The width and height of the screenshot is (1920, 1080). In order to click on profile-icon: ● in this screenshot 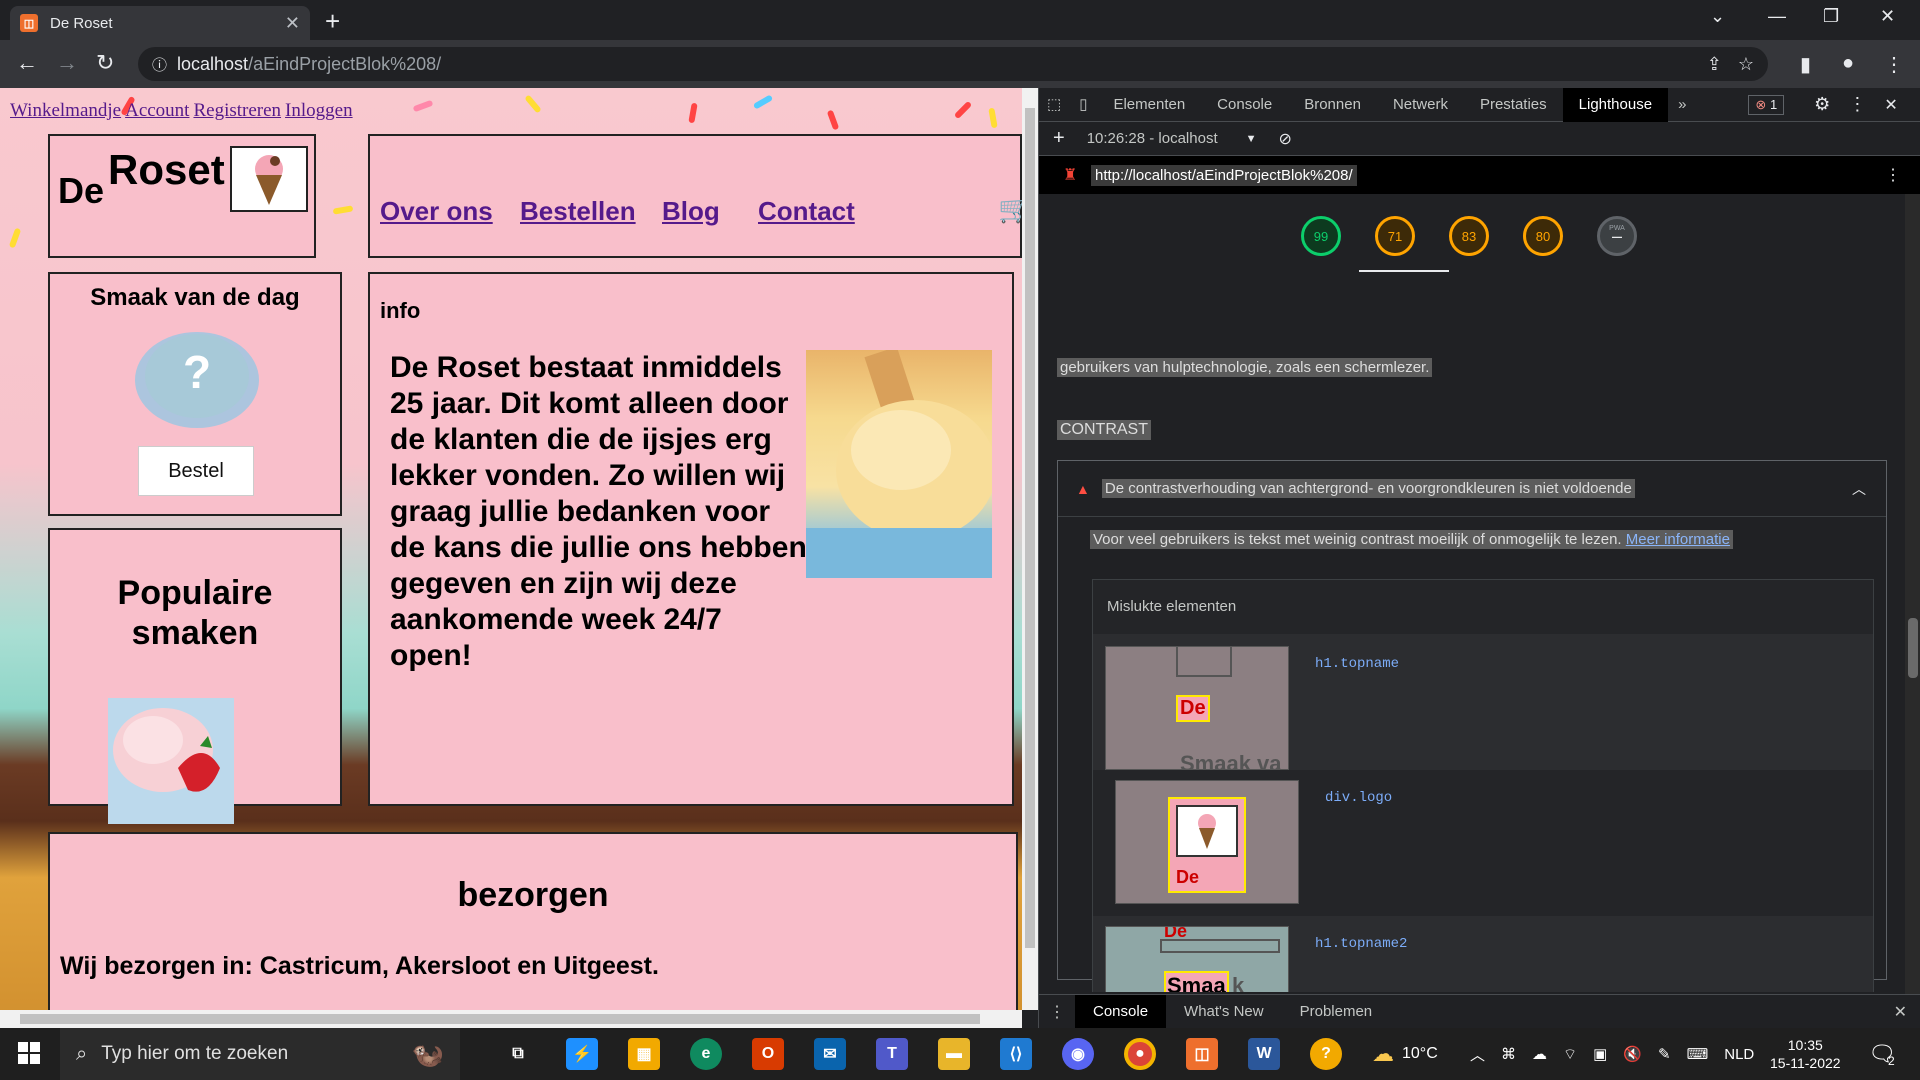, I will do `click(1848, 63)`.